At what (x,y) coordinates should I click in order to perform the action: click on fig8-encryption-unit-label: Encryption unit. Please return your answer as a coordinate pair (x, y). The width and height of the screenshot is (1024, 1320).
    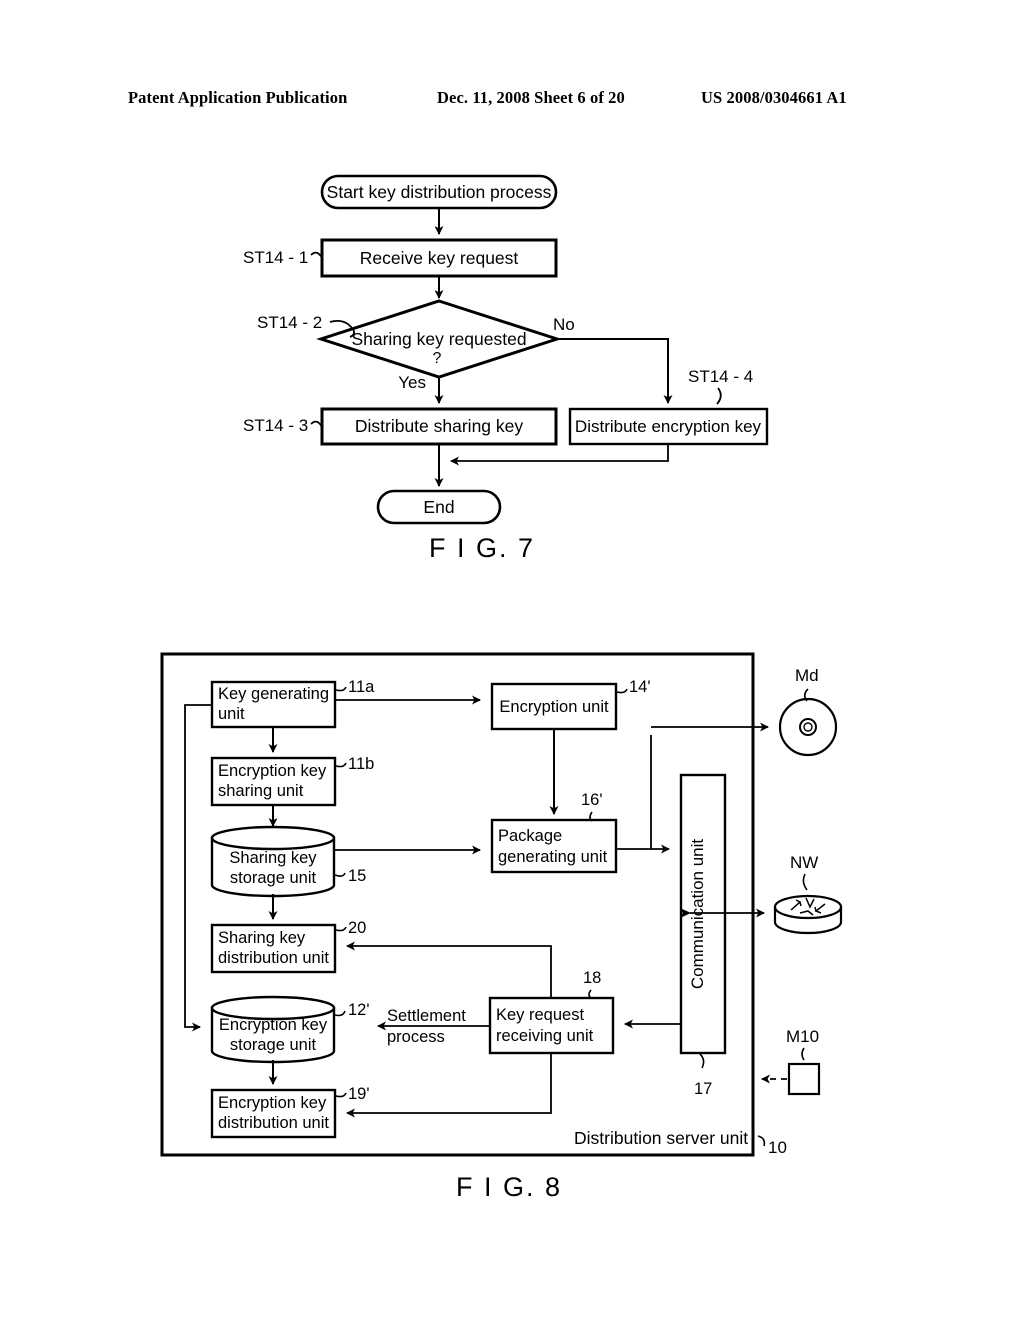
    Looking at the image, I should click on (554, 707).